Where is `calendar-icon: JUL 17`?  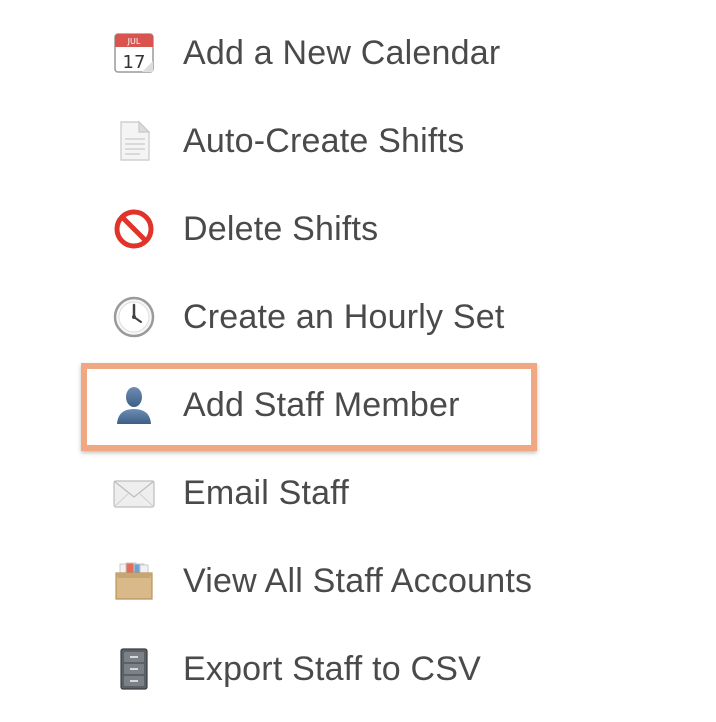
calendar-icon: JUL 17 is located at coordinates (134, 53).